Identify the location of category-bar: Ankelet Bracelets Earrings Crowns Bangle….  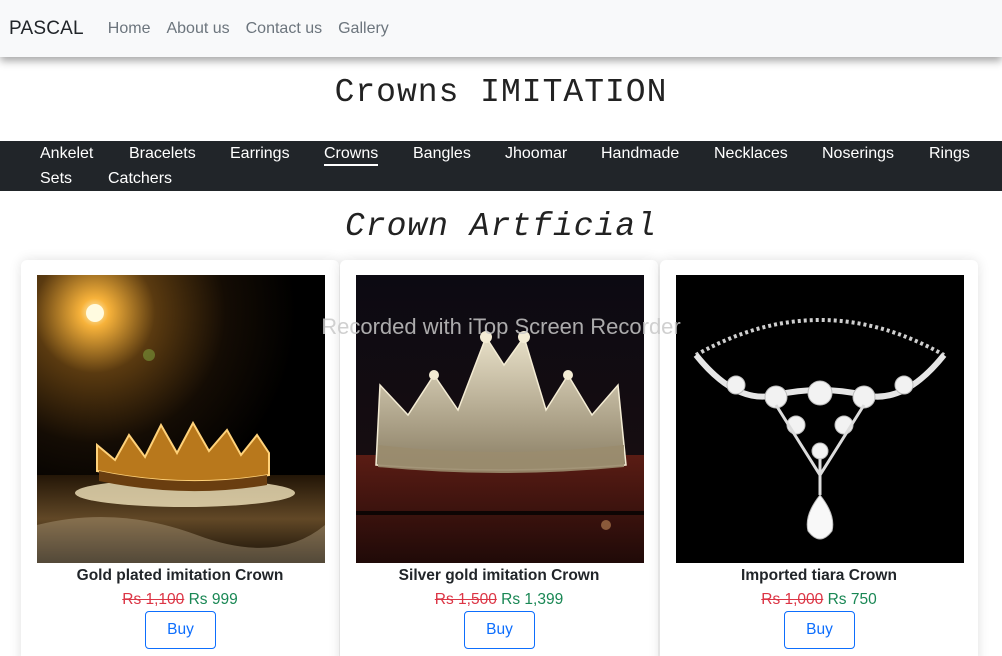
(501, 166).